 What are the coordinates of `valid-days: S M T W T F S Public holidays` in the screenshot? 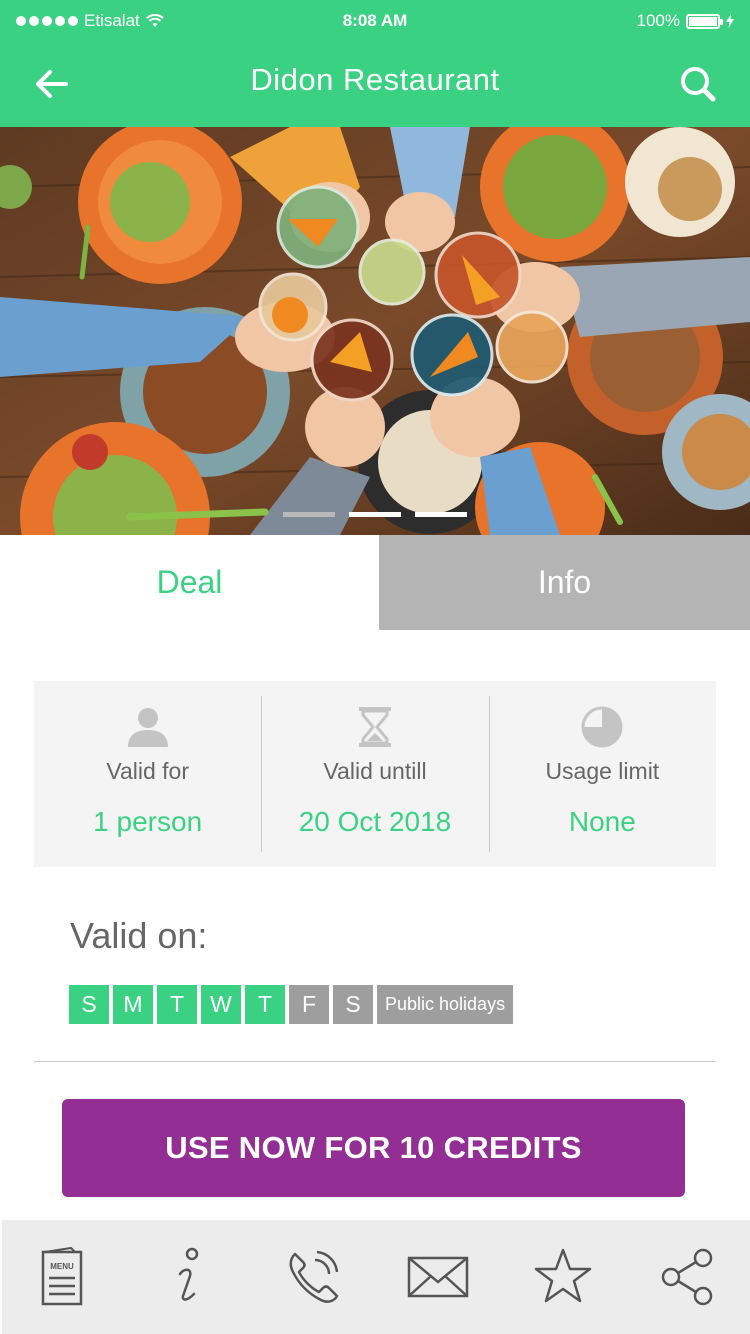 It's located at (291, 1004).